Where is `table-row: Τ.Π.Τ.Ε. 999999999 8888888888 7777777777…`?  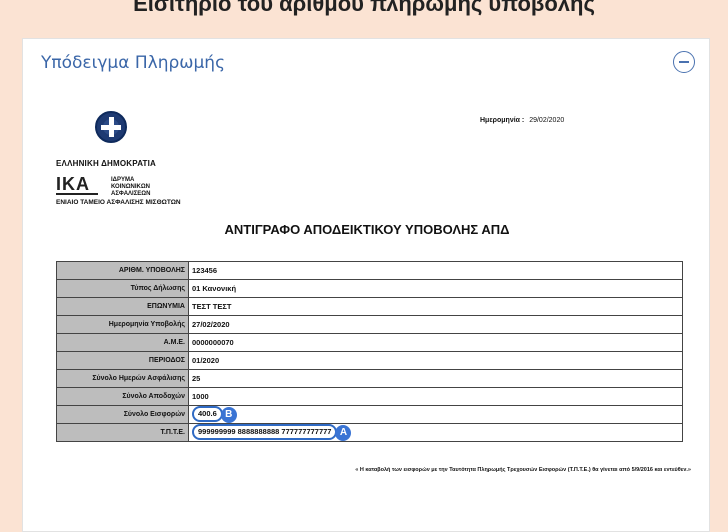
table-row: Τ.Π.Τ.Ε. 999999999 8888888888 7777777777… is located at coordinates (369, 432).